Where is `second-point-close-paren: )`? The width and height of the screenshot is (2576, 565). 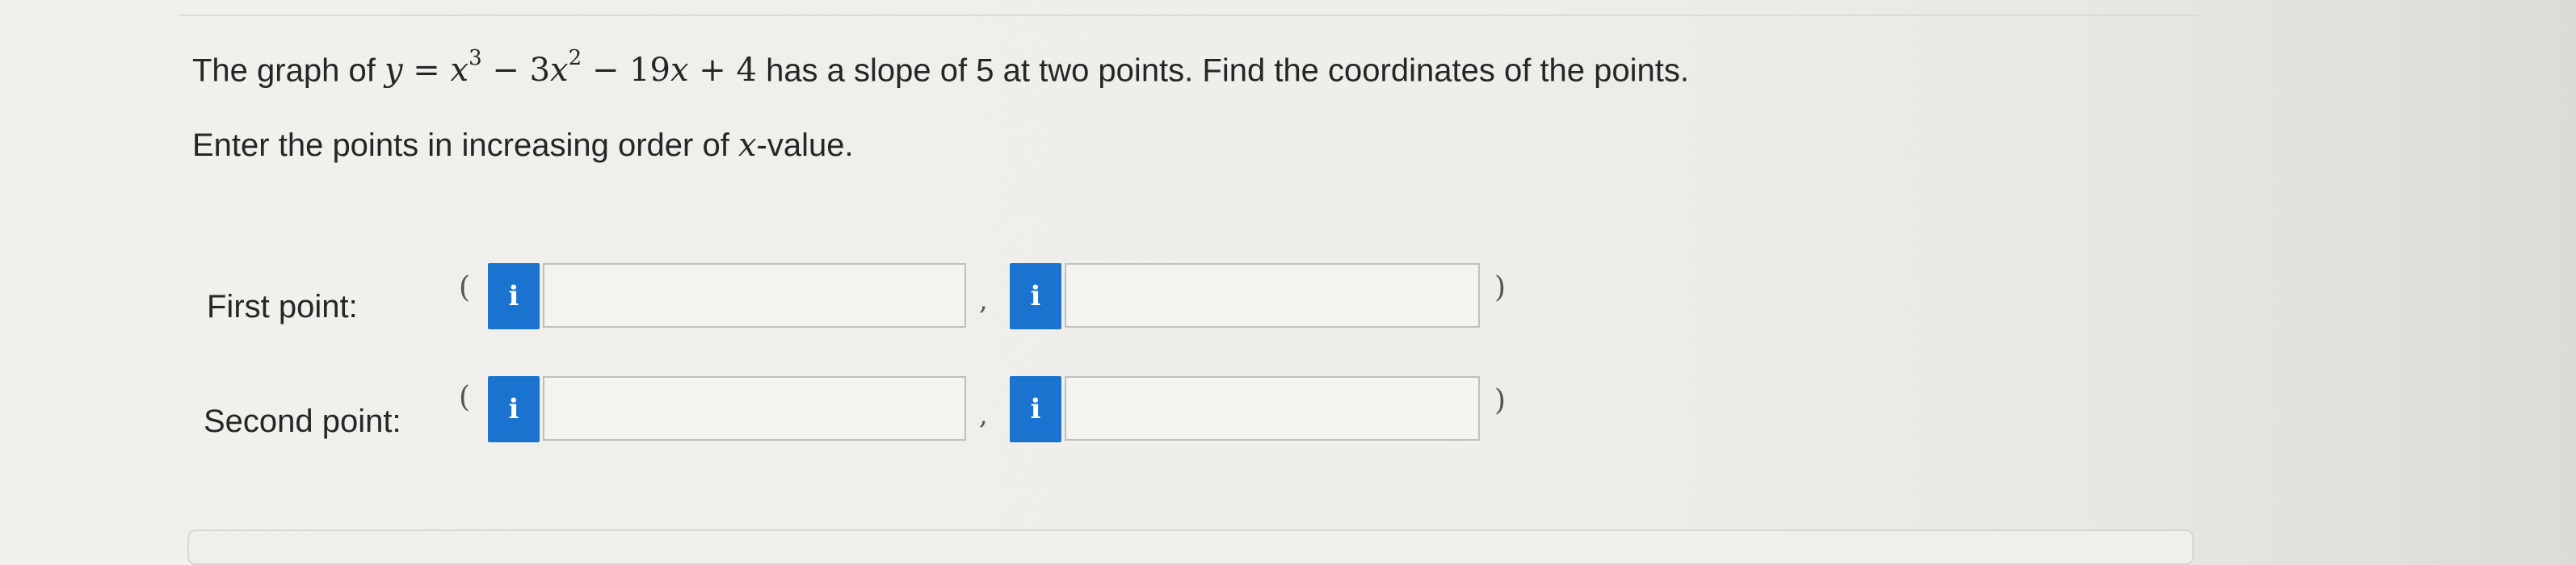 second-point-close-paren: ) is located at coordinates (1500, 400).